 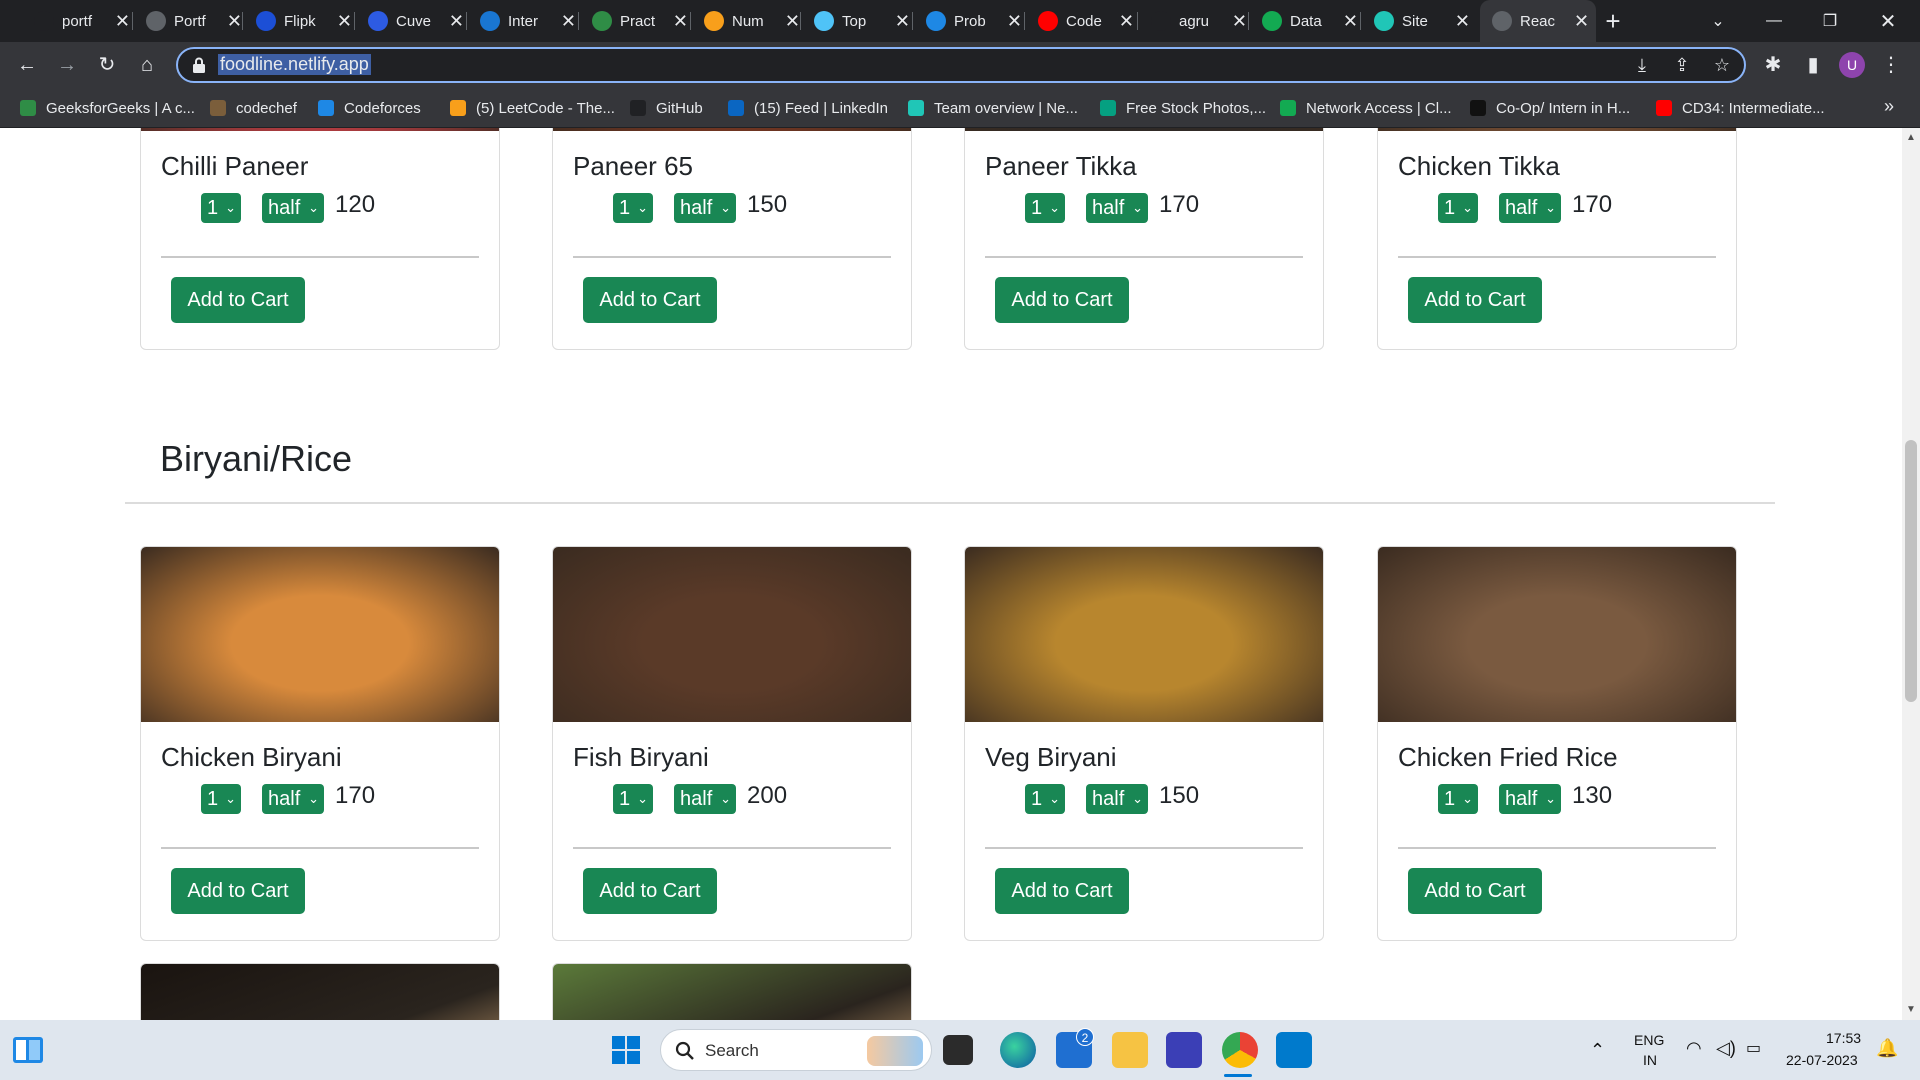 What do you see at coordinates (1773, 65) in the screenshot?
I see `extensions-icon: ✱` at bounding box center [1773, 65].